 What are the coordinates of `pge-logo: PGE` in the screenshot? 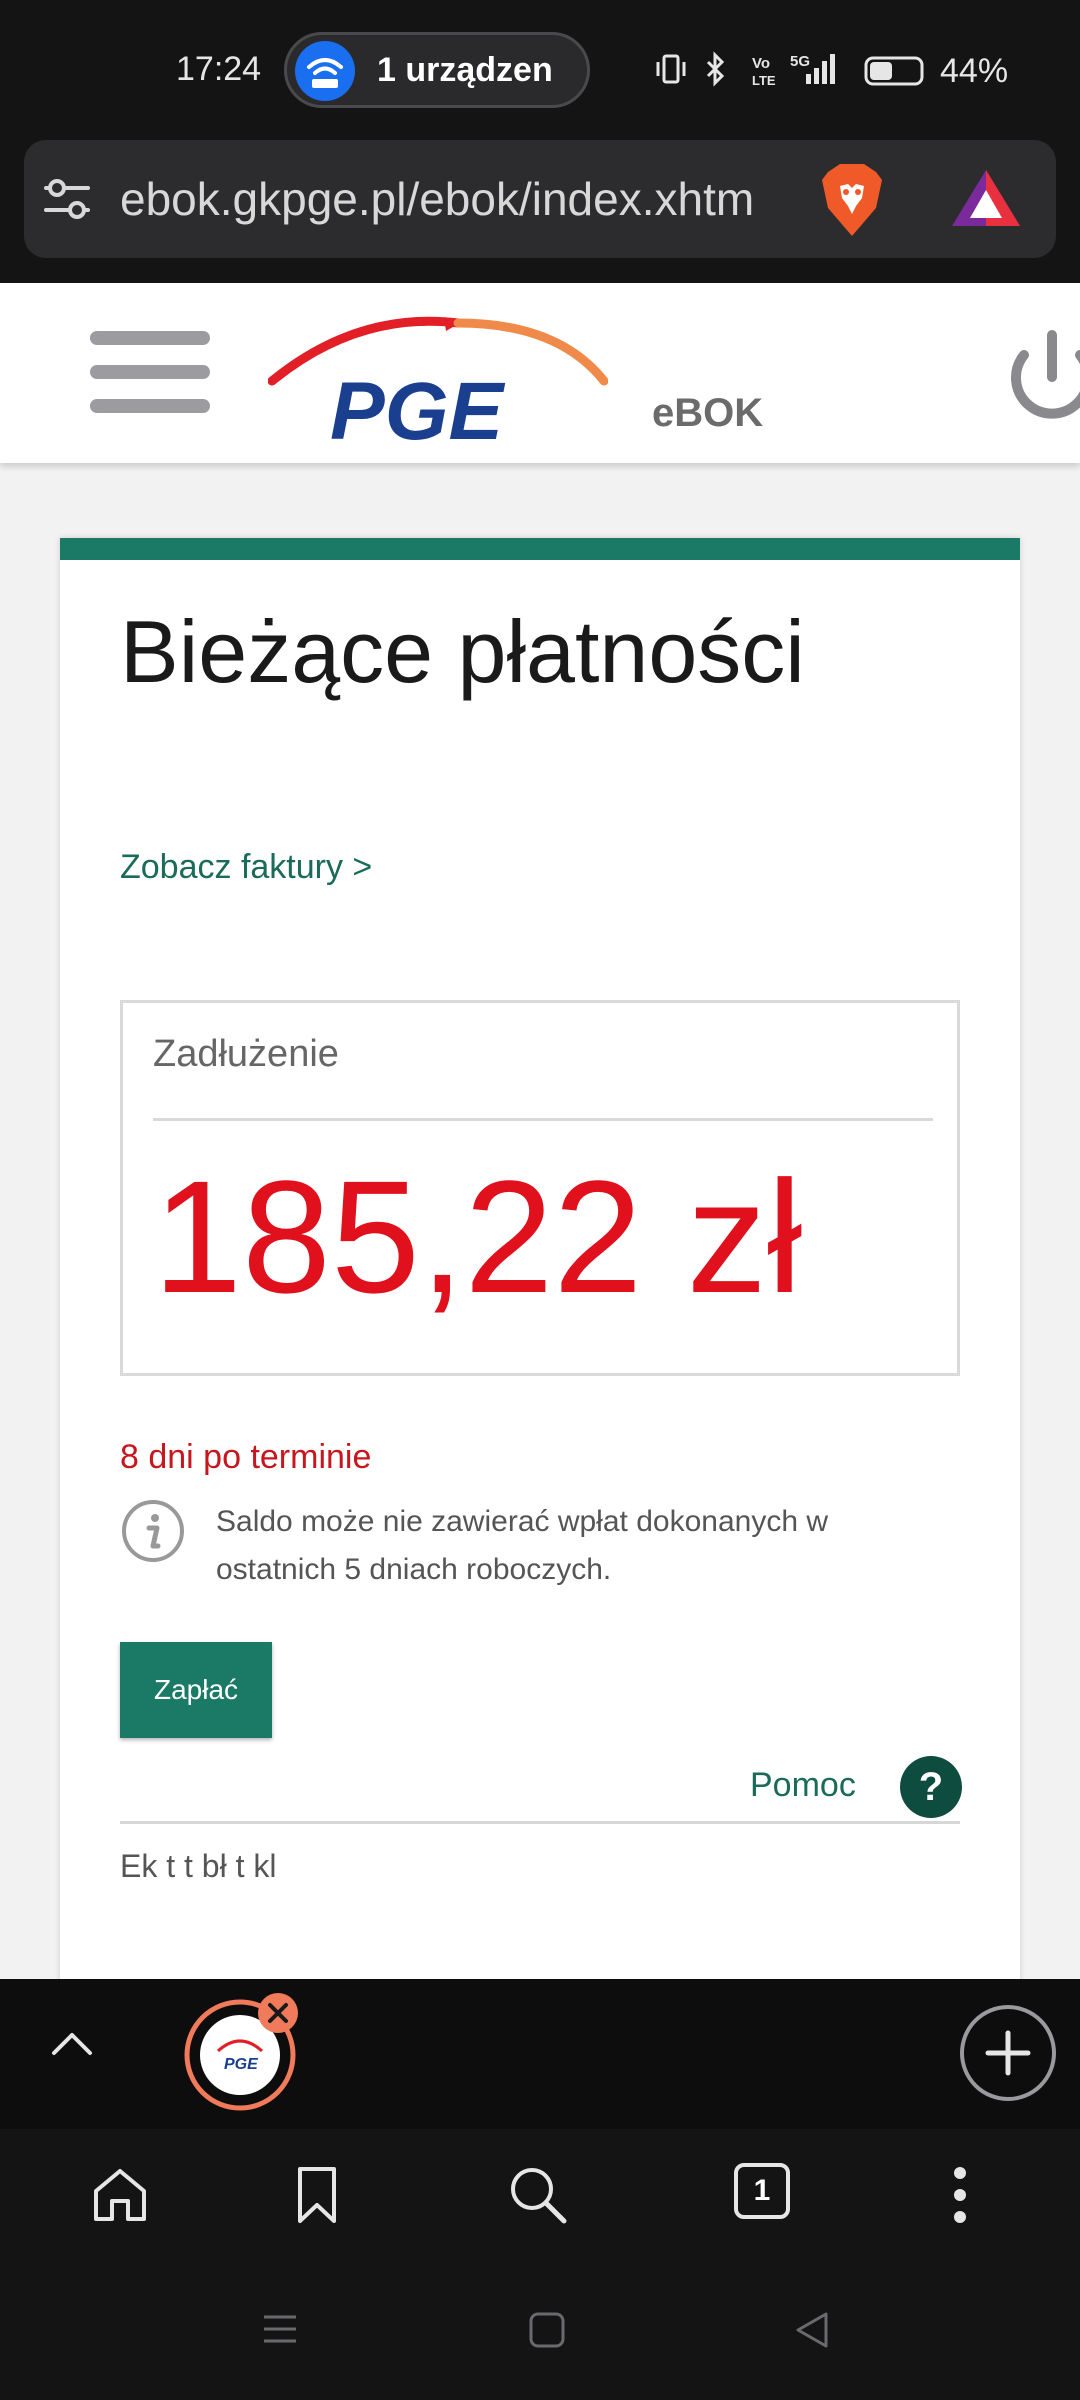 It's located at (438, 380).